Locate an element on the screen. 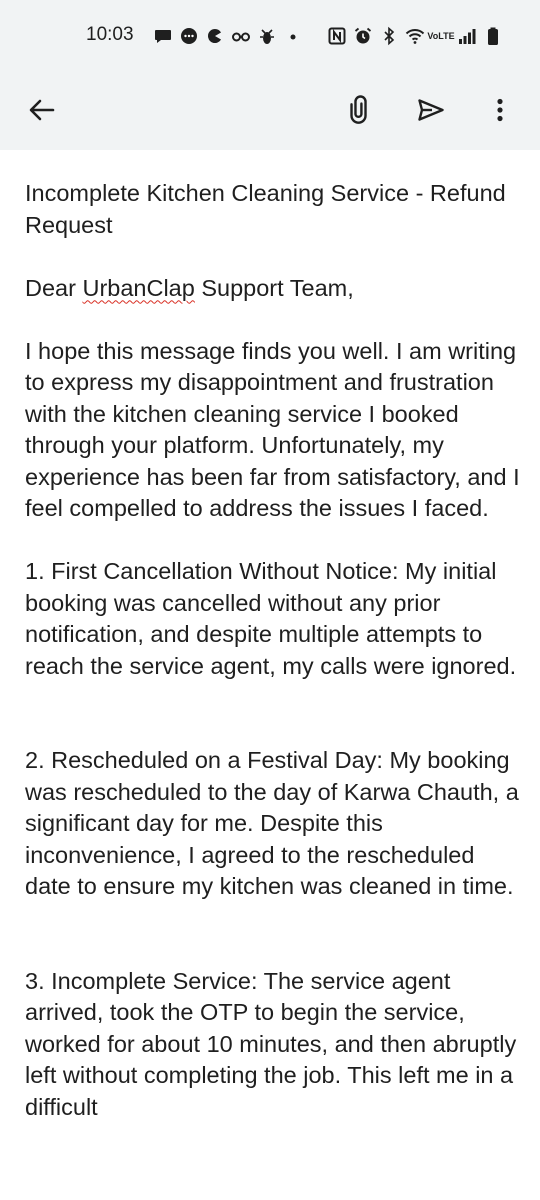 The height and width of the screenshot is (1200, 540). wifi-icon is located at coordinates (415, 36).